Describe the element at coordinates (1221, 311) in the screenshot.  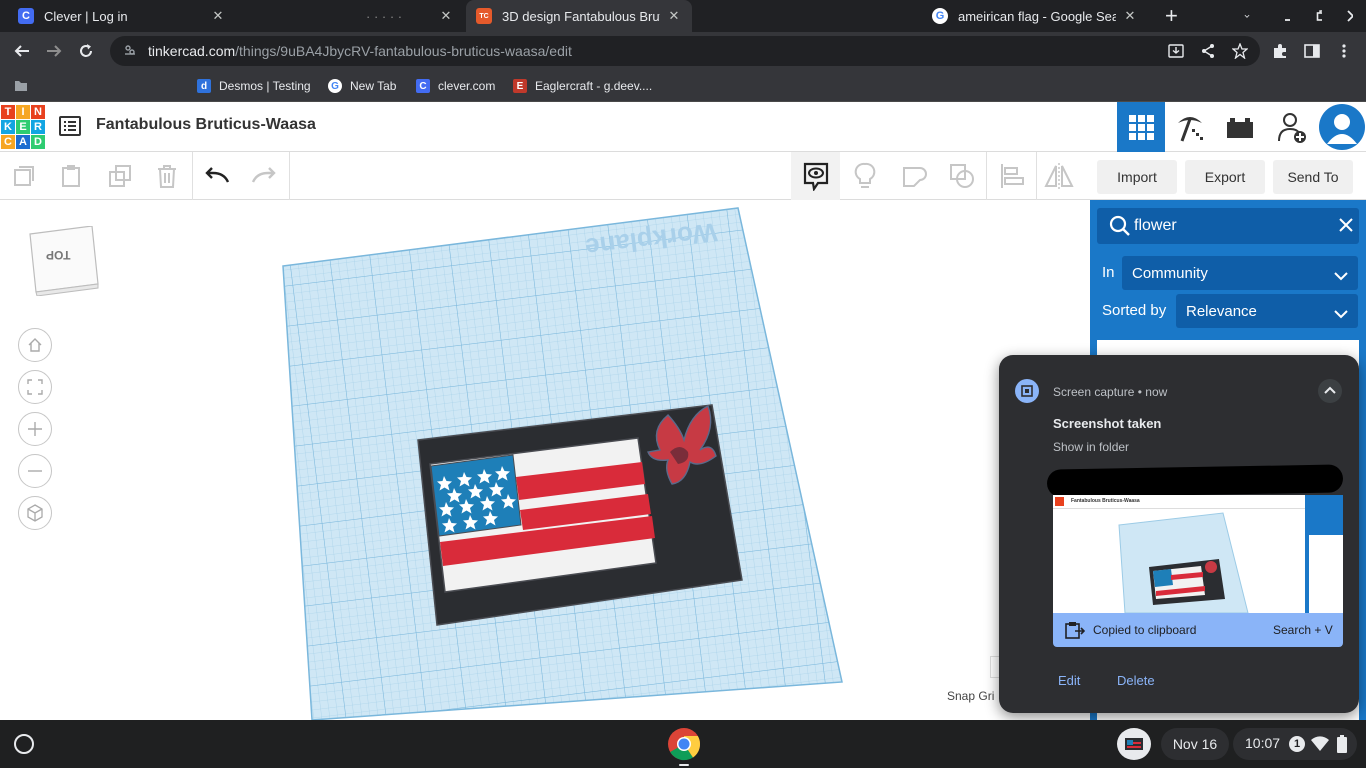
I see `sort-select-value: Relevance` at that location.